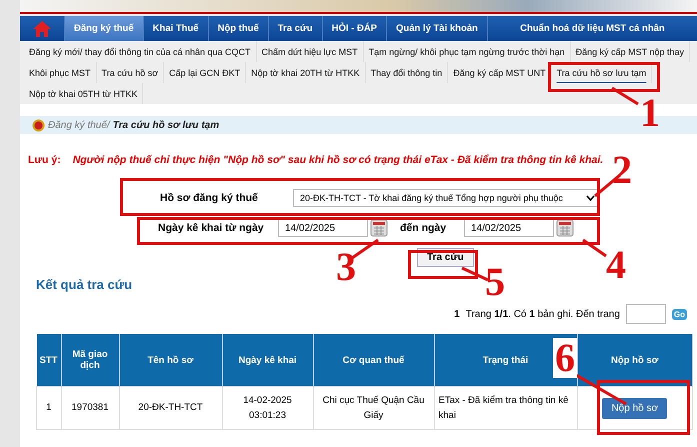 The image size is (697, 447). Describe the element at coordinates (467, 51) in the screenshot. I see `submenu-link: Tạm ngừng/ khôi phục tạm ngừng trước thời hạn` at that location.